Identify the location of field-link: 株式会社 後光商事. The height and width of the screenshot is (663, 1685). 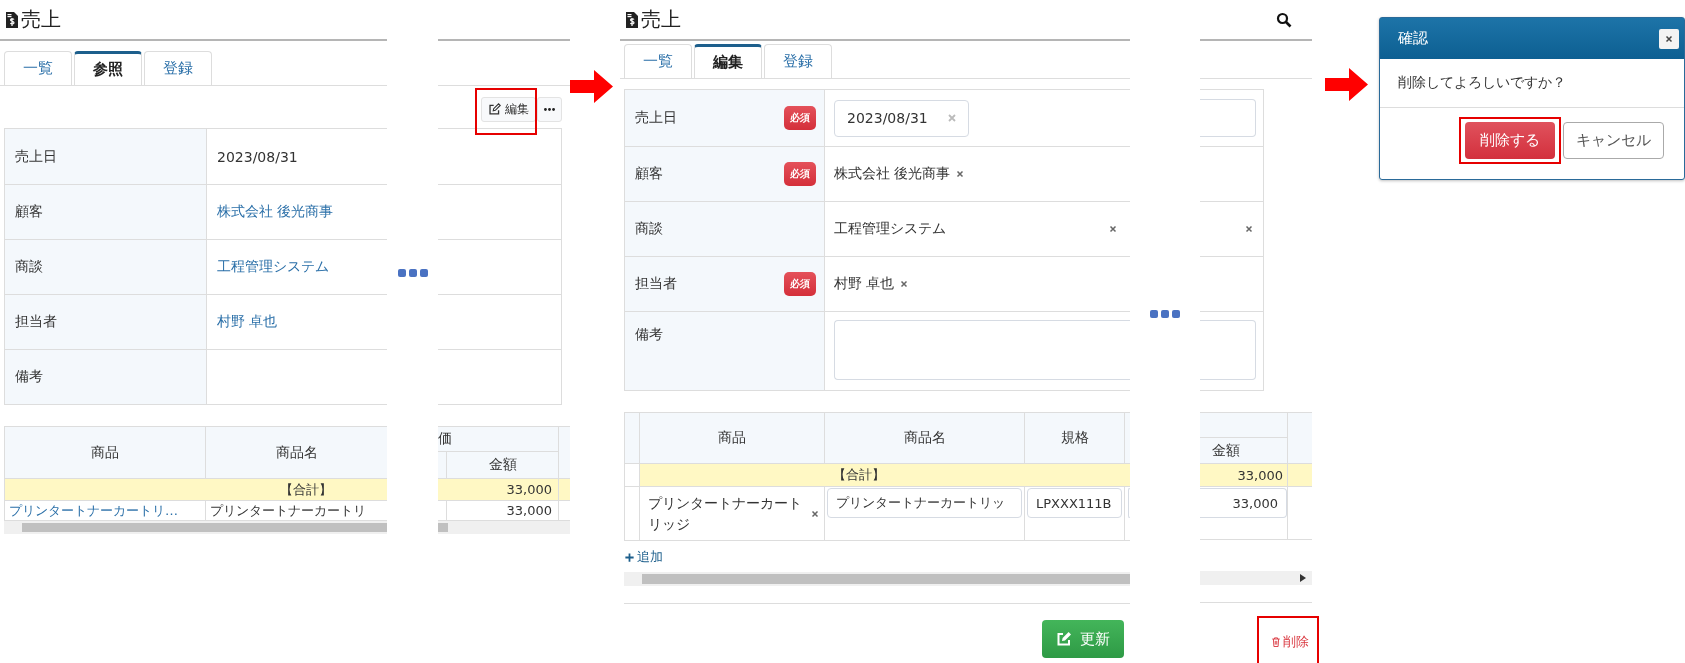
(275, 212).